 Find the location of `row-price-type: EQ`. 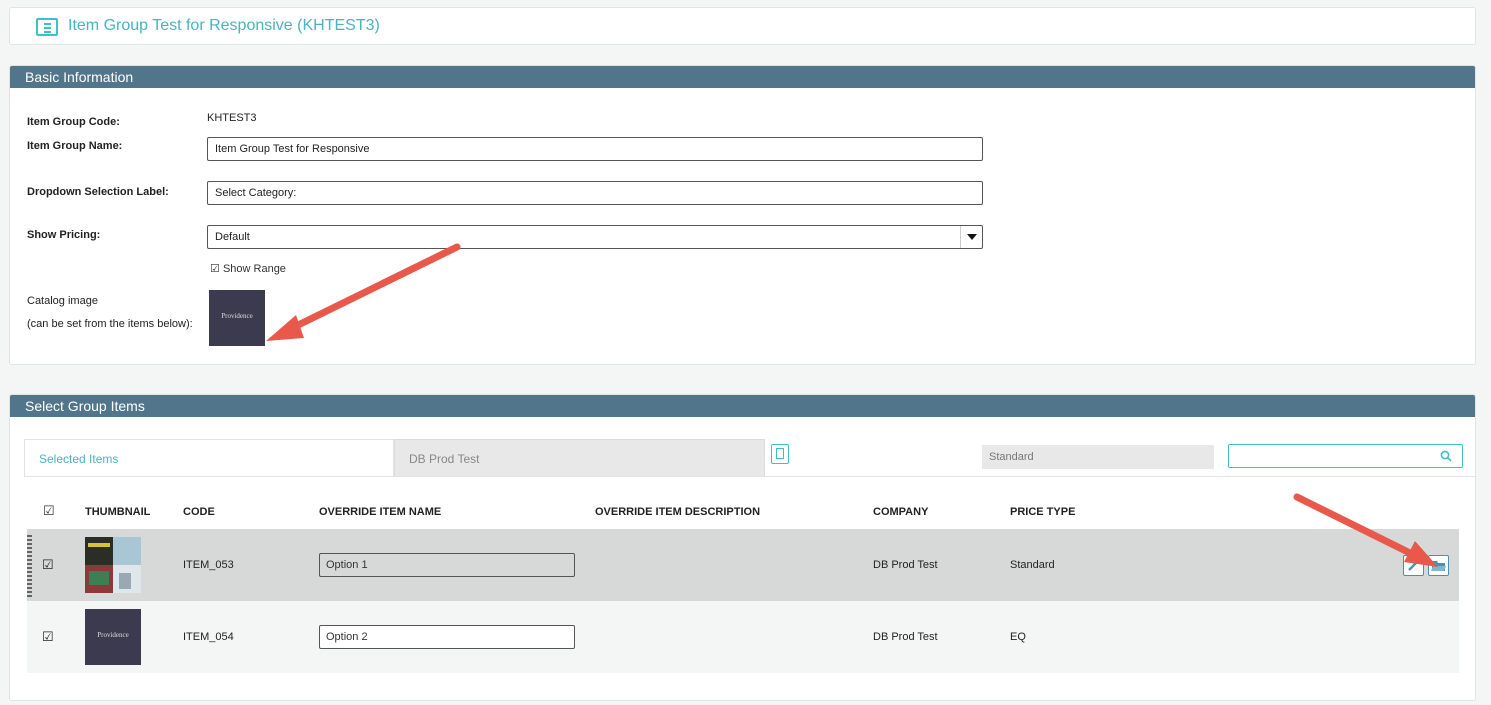

row-price-type: EQ is located at coordinates (1018, 637).